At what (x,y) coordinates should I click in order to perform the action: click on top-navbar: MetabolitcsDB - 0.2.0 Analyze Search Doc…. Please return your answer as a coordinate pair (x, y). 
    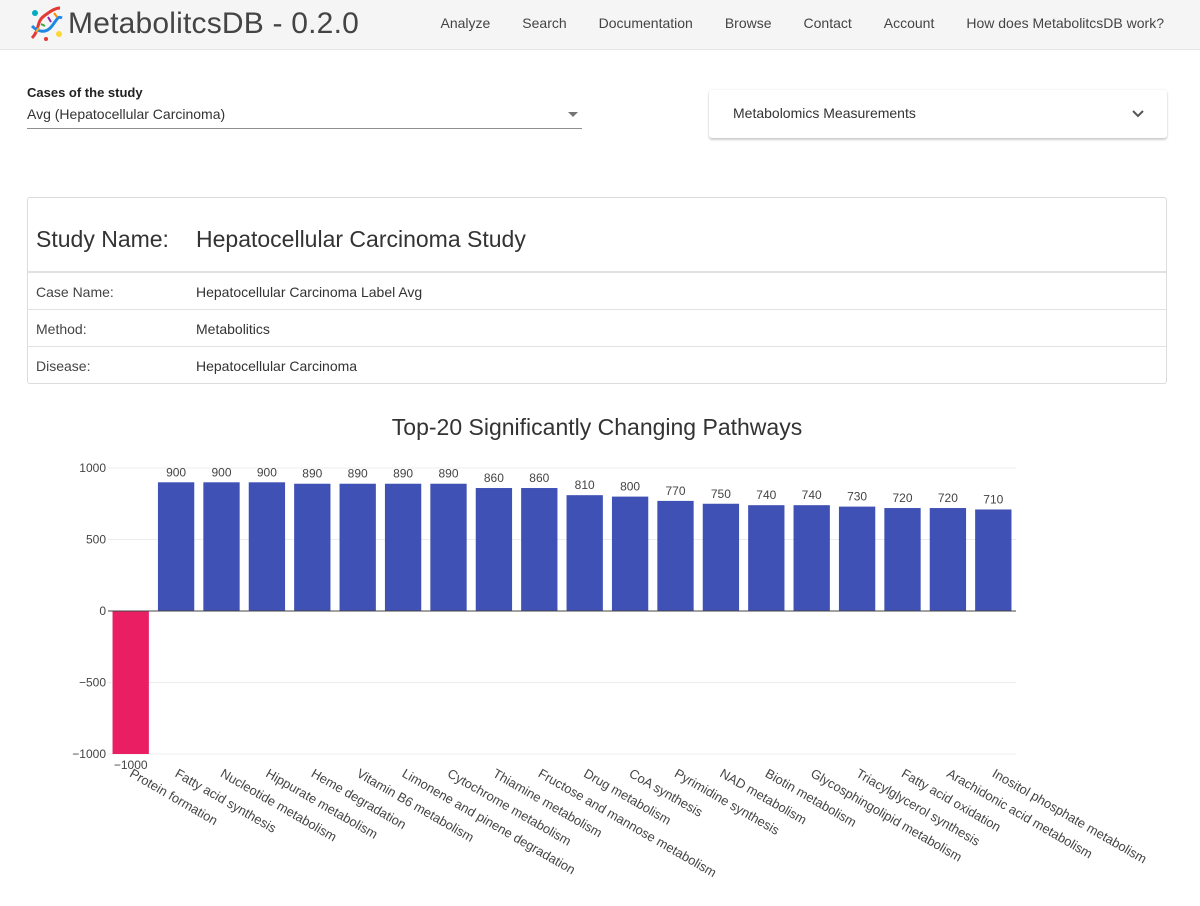
    Looking at the image, I should click on (600, 25).